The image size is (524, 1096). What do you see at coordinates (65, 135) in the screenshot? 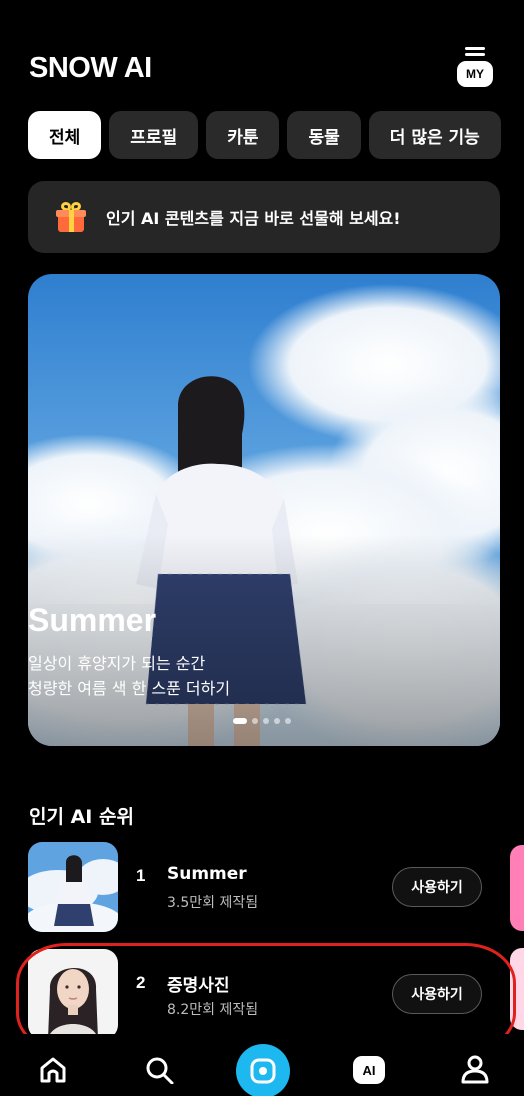
I see `tab-all: 전체` at bounding box center [65, 135].